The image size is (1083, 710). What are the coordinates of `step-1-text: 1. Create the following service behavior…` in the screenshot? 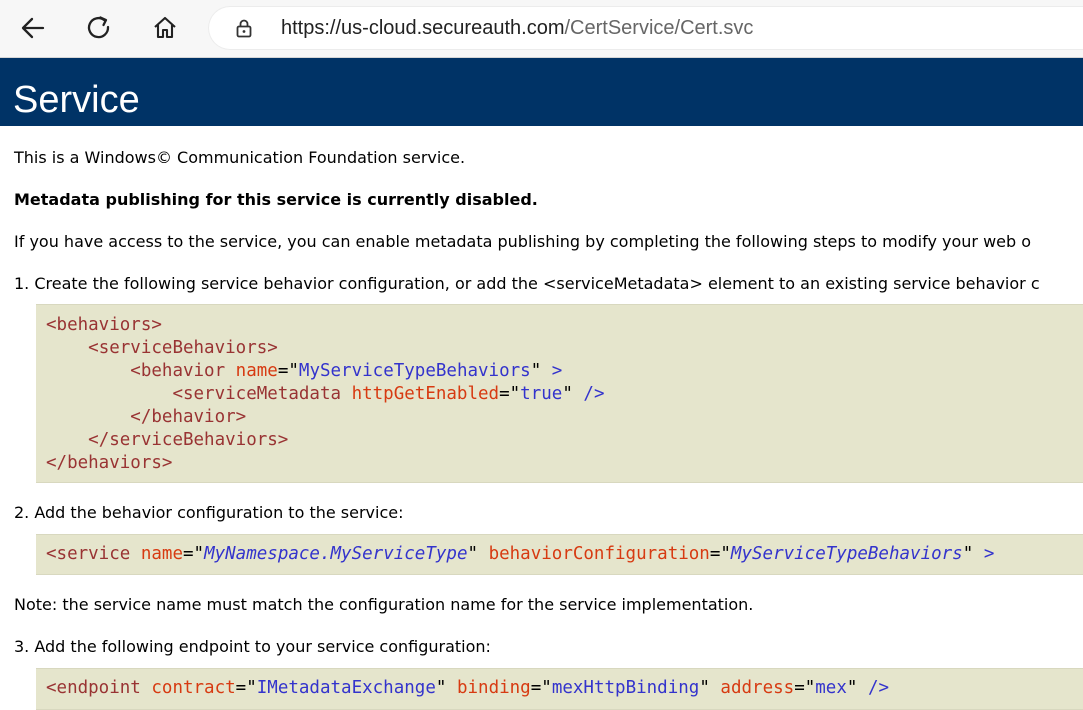 It's located at (527, 283).